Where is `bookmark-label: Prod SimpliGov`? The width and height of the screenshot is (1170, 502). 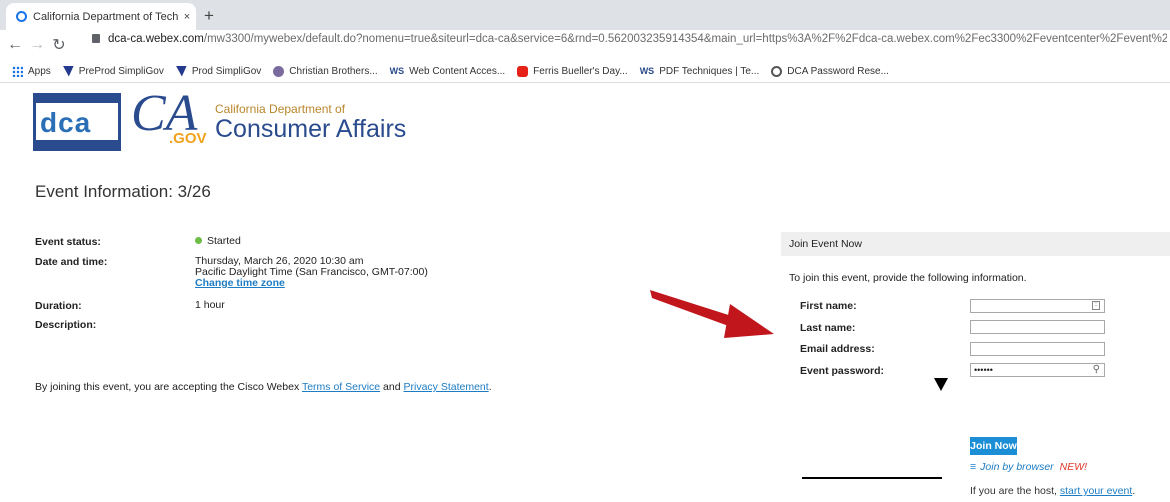 bookmark-label: Prod SimpliGov is located at coordinates (226, 71).